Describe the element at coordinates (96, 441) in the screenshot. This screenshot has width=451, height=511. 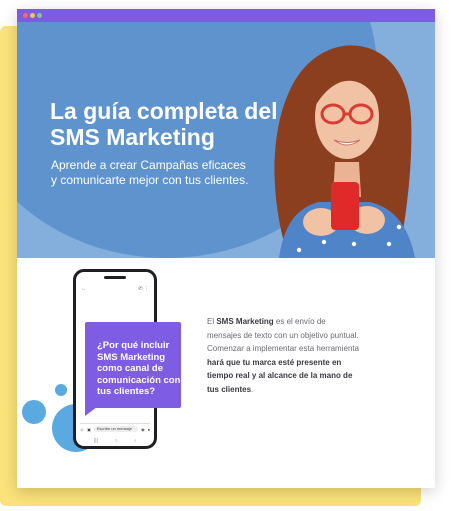
I see `recent-apps-icon: |||` at that location.